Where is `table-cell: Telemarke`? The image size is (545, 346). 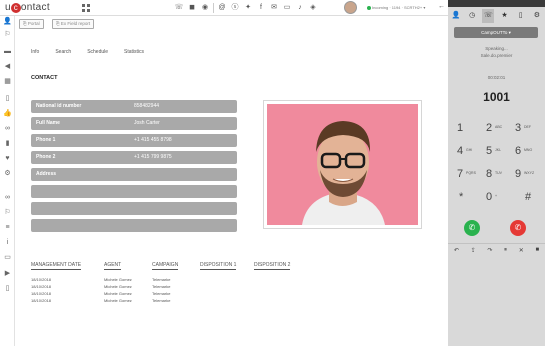 table-cell: Telemarke is located at coordinates (161, 293).